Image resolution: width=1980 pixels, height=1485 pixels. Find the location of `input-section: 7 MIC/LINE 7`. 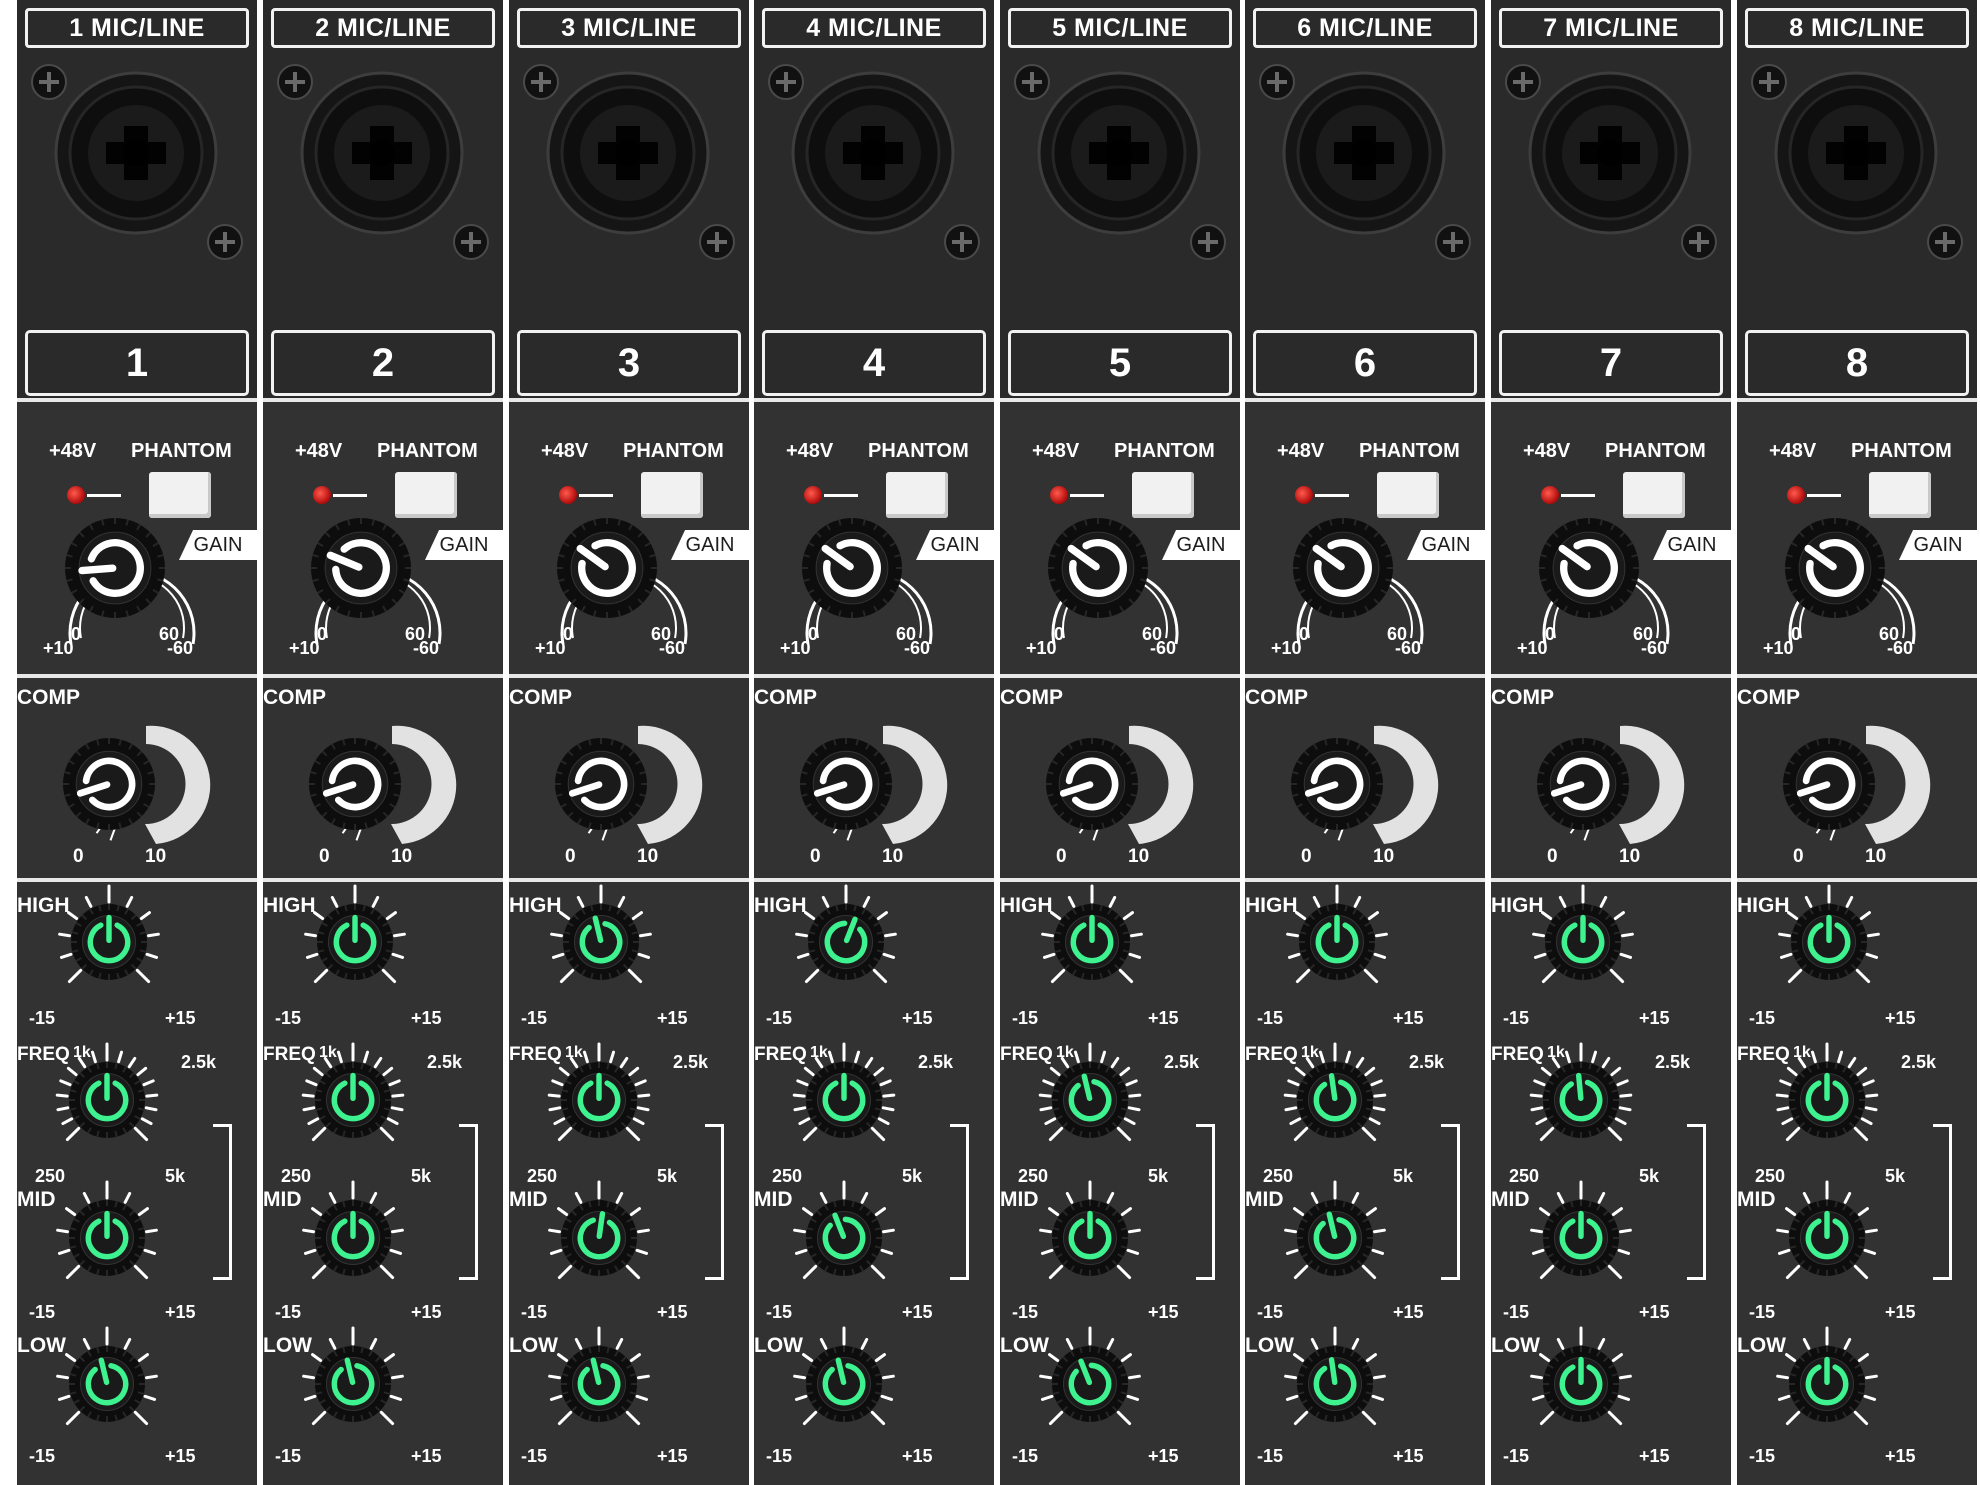

input-section: 7 MIC/LINE 7 is located at coordinates (1611, 199).